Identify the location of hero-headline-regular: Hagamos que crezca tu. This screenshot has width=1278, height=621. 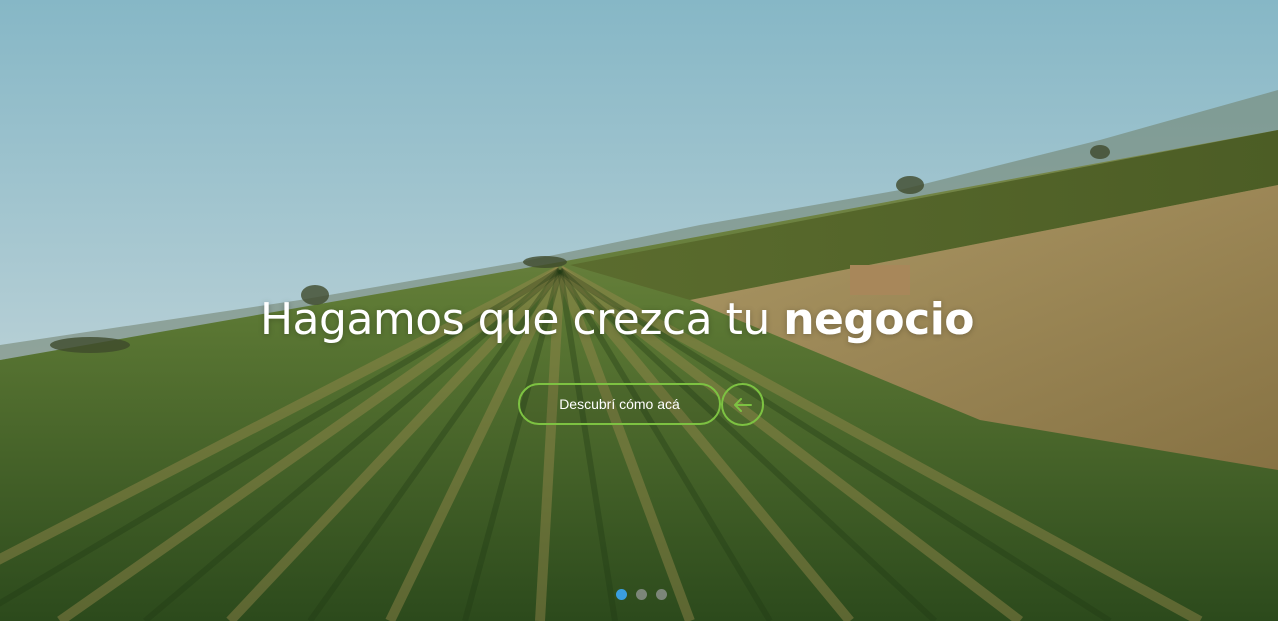
(514, 319).